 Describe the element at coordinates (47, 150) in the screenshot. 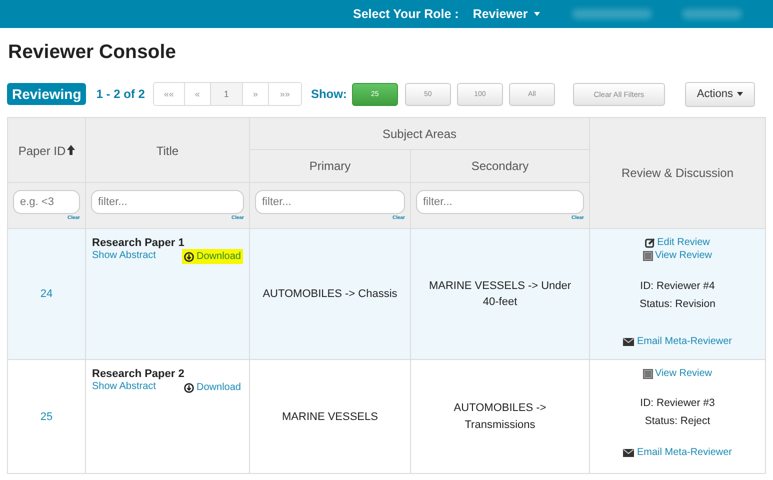

I see `column-header: Paper ID` at that location.